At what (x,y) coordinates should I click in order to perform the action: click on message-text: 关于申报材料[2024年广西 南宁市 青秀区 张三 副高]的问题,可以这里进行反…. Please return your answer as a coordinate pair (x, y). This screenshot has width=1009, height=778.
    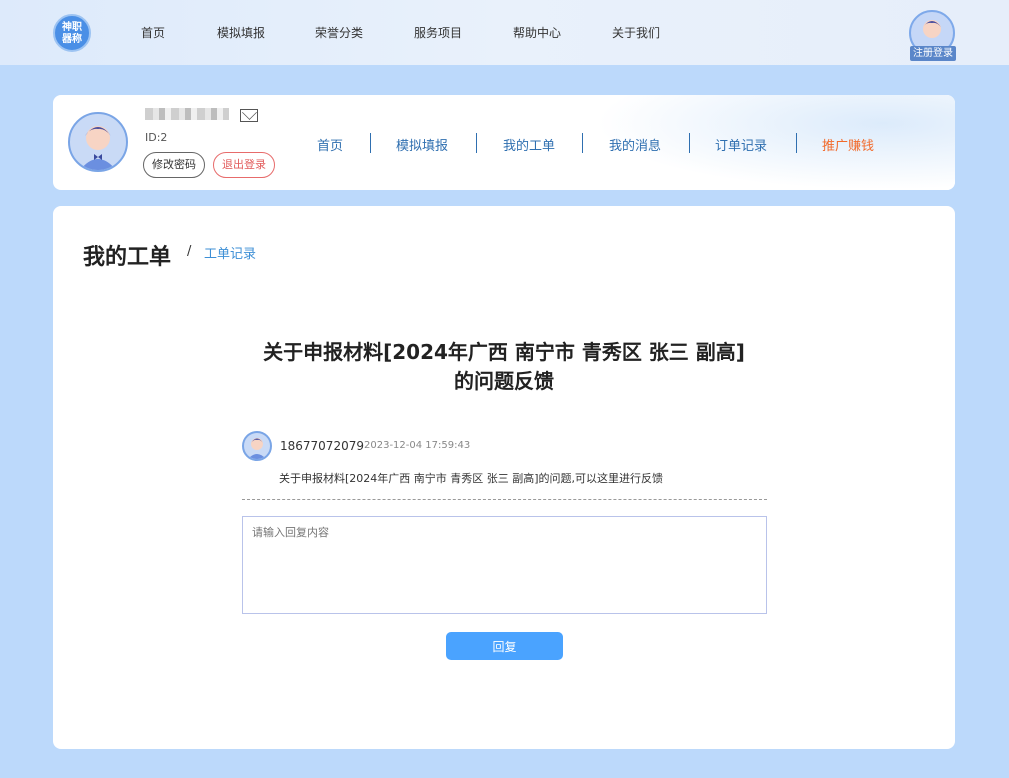
    Looking at the image, I should click on (471, 478).